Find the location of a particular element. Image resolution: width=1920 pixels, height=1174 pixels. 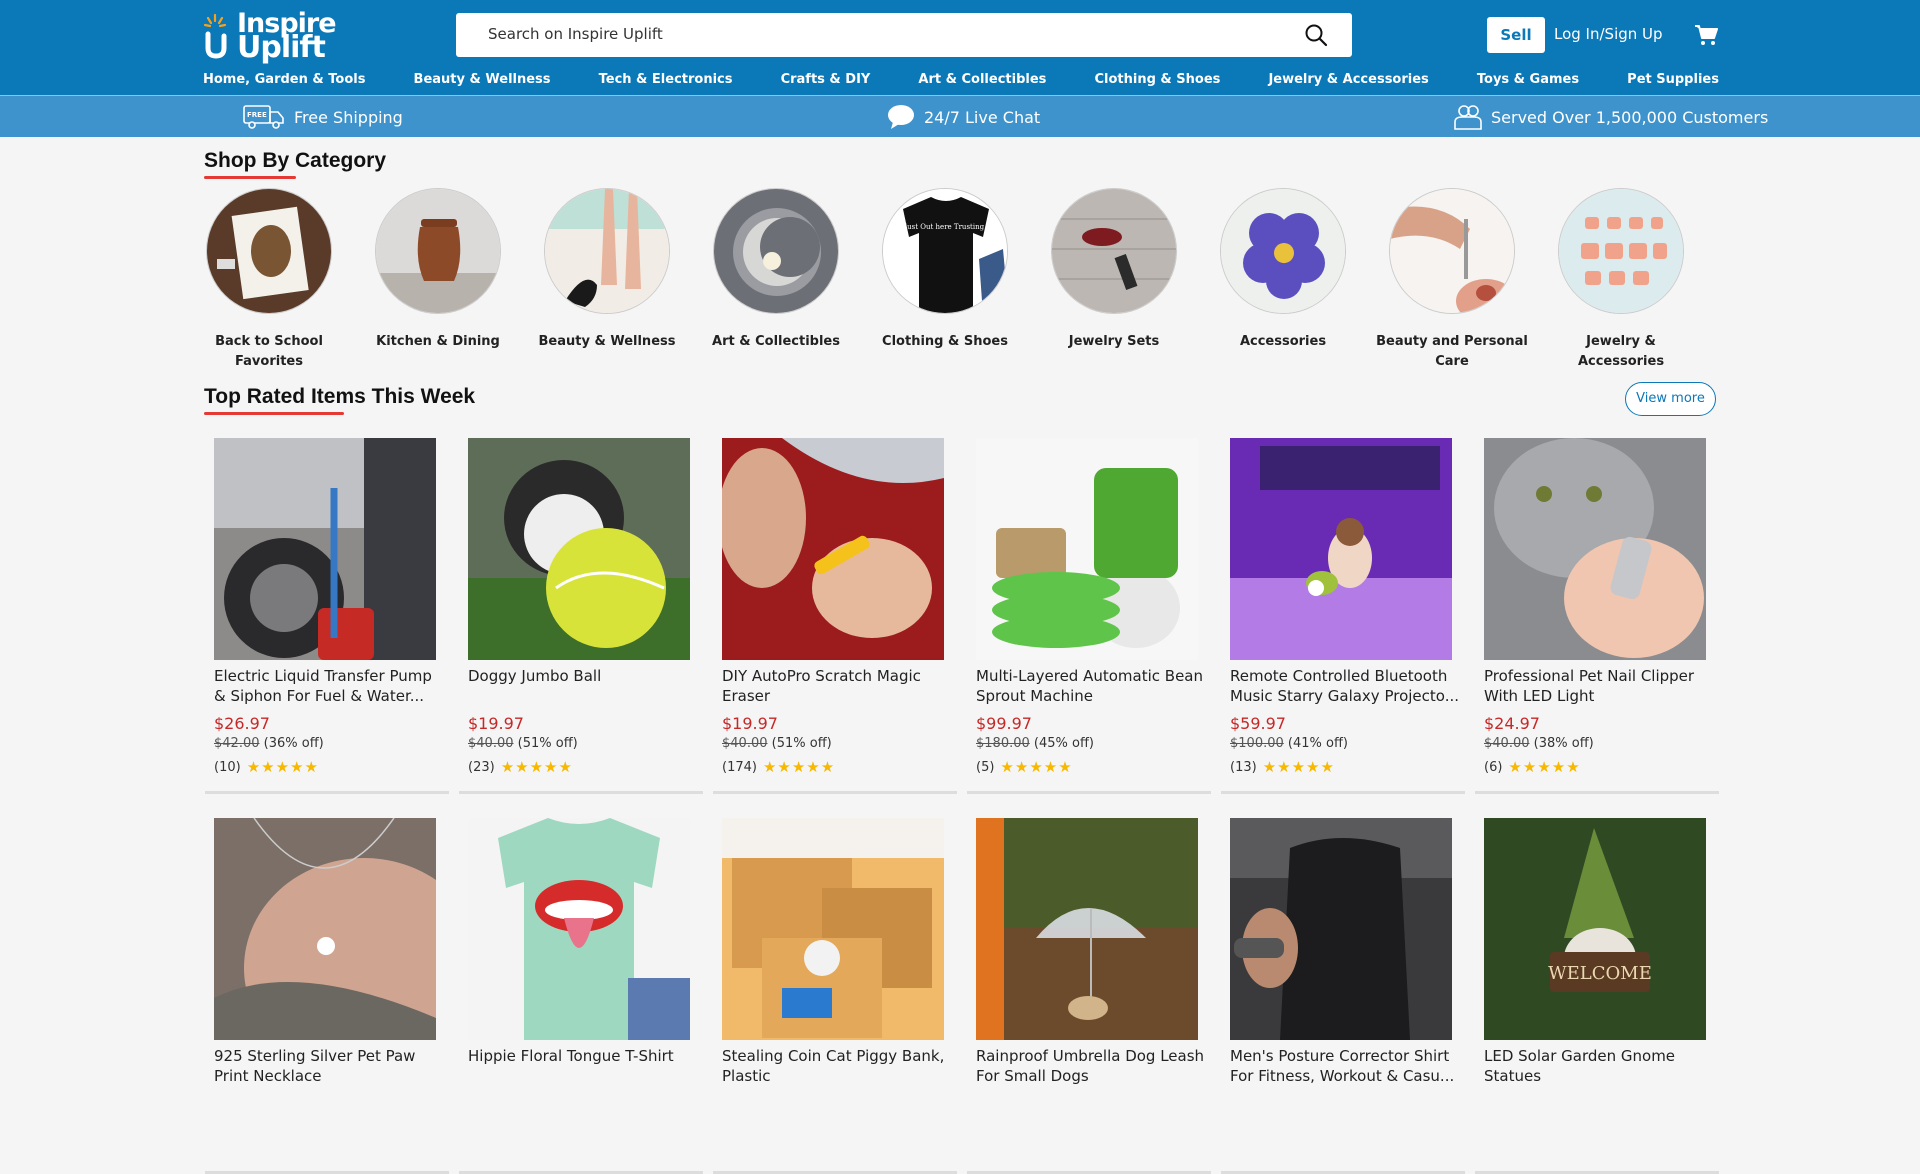

star-rating-icon: ★★★★★ is located at coordinates (536, 767).